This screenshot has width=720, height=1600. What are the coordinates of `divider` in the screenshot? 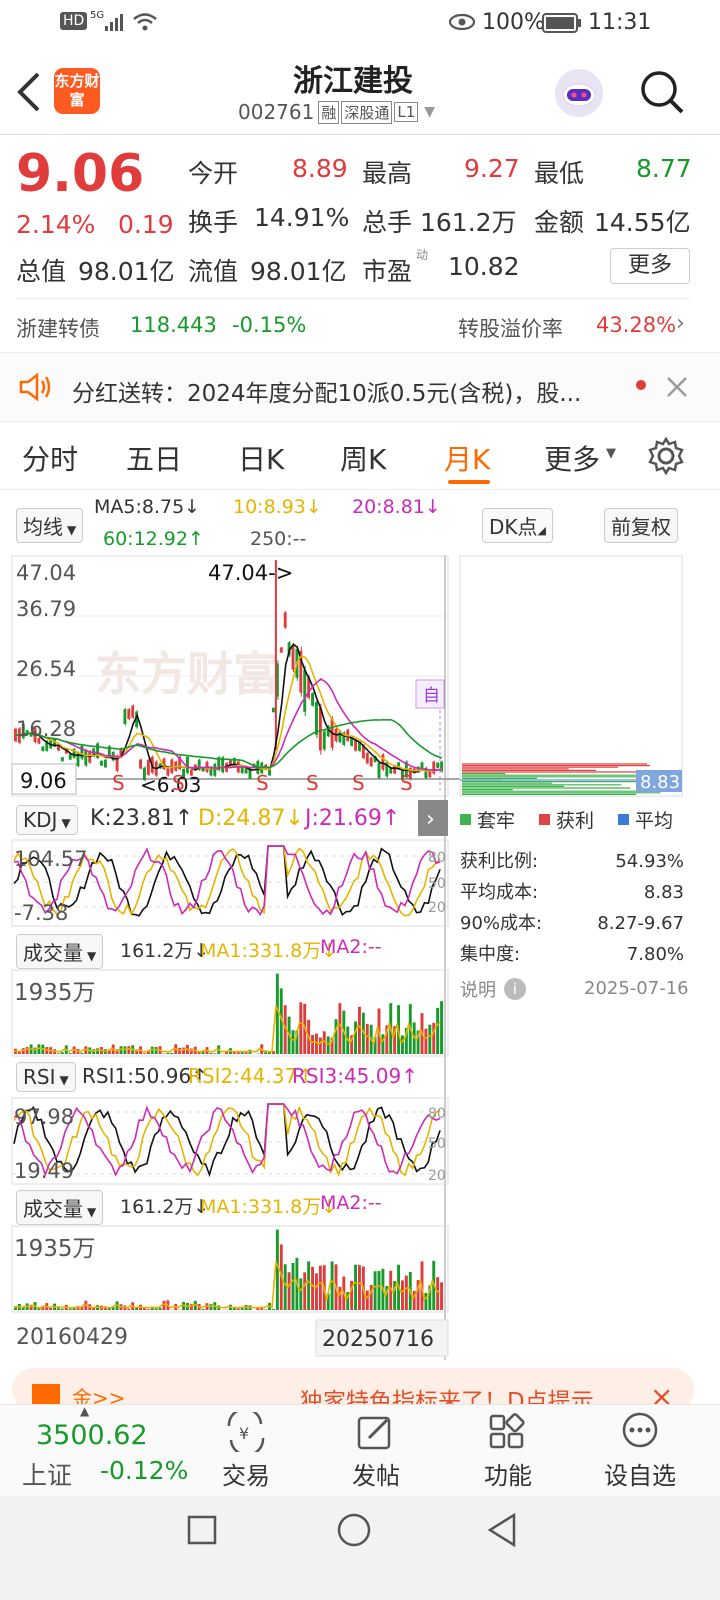 It's located at (360, 134).